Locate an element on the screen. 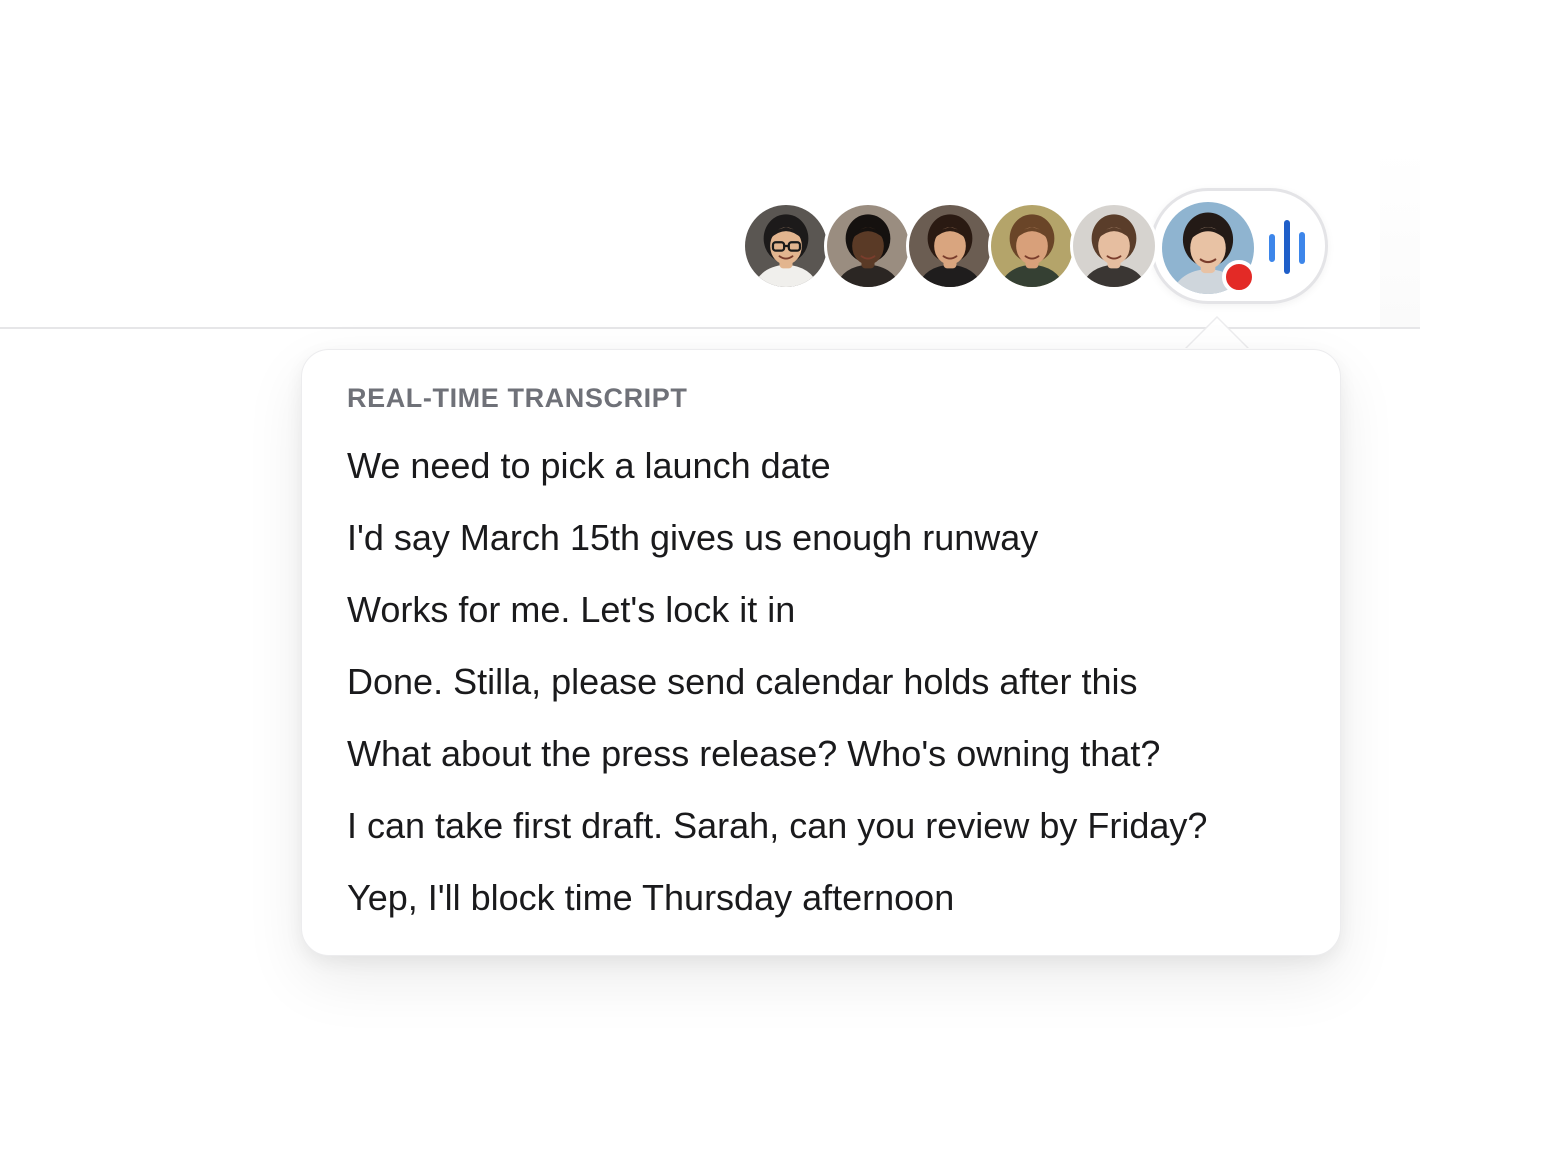 The image size is (1544, 1158). header-edge is located at coordinates (1400, 239).